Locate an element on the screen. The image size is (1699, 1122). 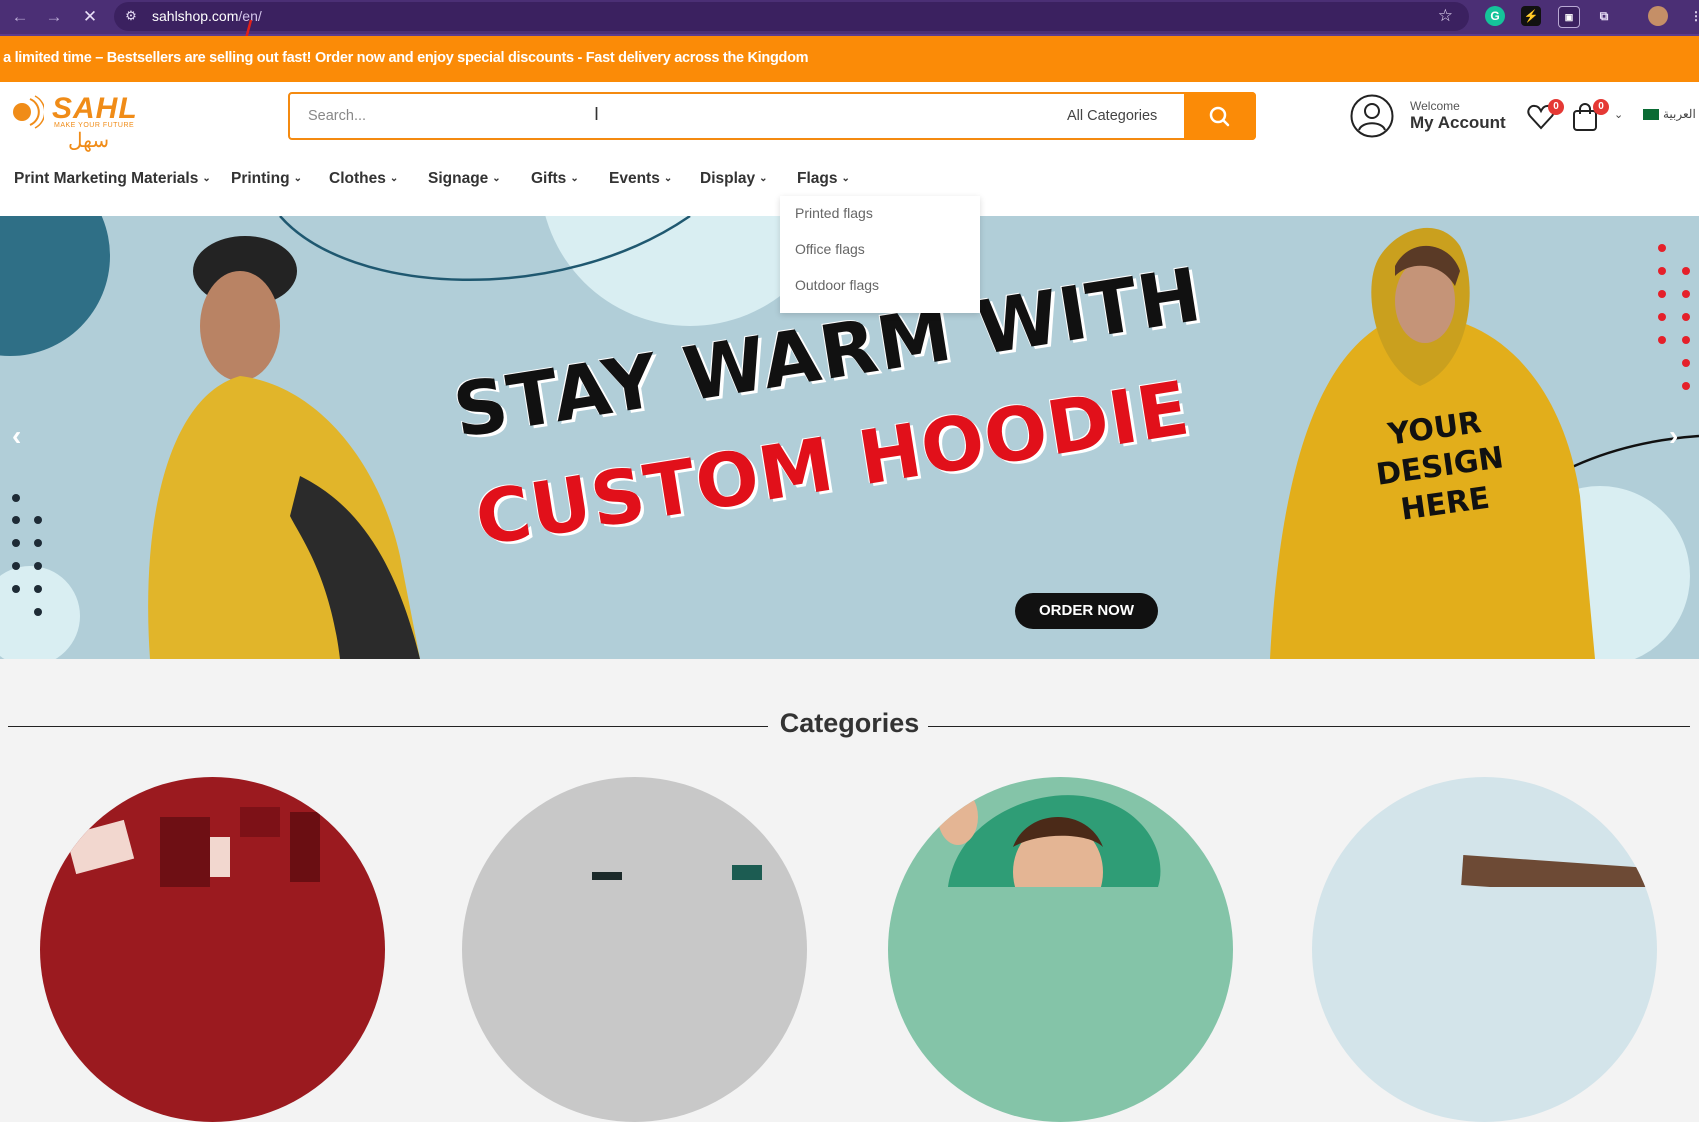
hero-shirt-text: YOUR DESIGN HERE is located at coordinates (1440, 466).